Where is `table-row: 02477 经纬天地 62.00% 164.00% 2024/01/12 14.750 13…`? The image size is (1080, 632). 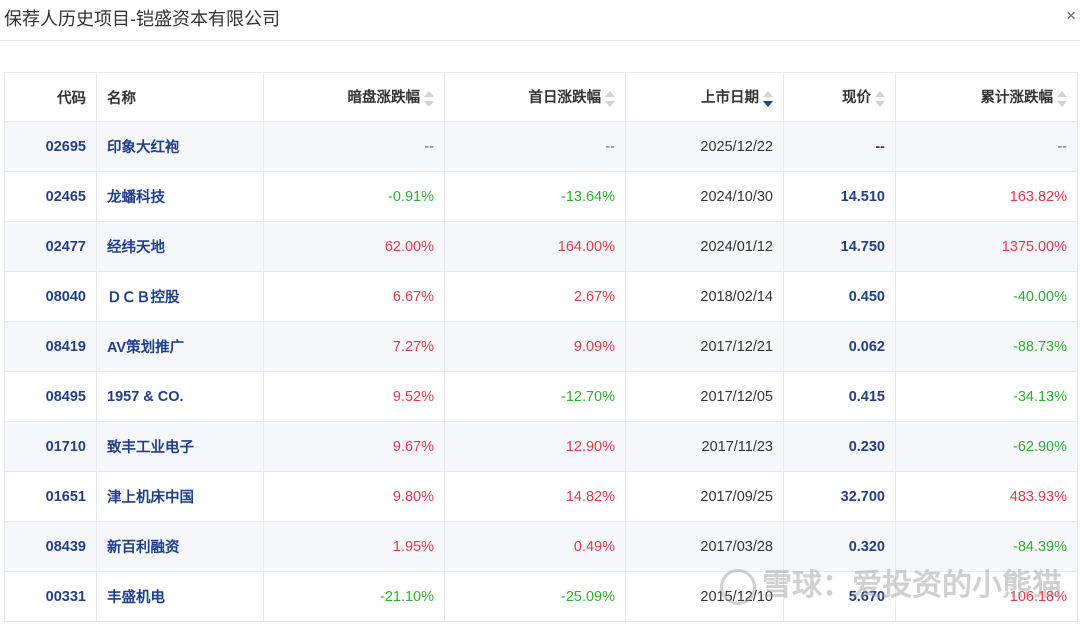 table-row: 02477 经纬天地 62.00% 164.00% 2024/01/12 14.750 13… is located at coordinates (541, 246).